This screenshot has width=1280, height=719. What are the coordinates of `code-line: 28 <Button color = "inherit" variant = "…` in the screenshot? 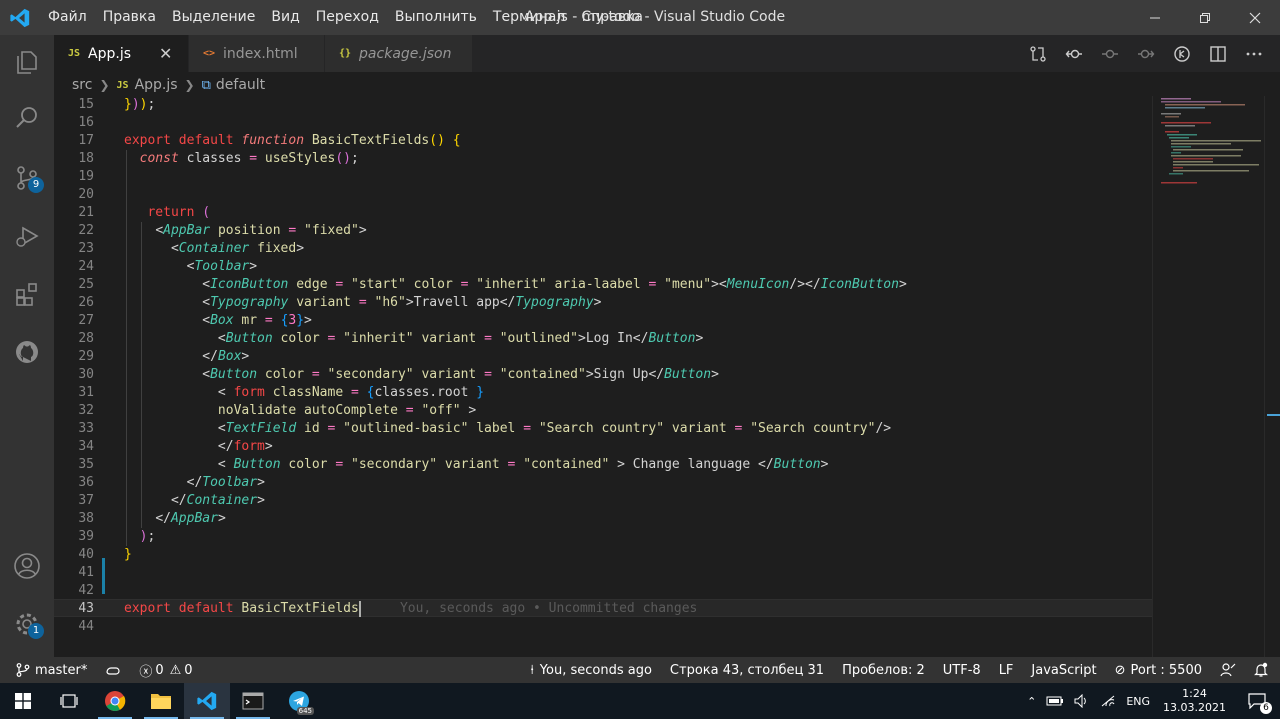 It's located at (603, 339).